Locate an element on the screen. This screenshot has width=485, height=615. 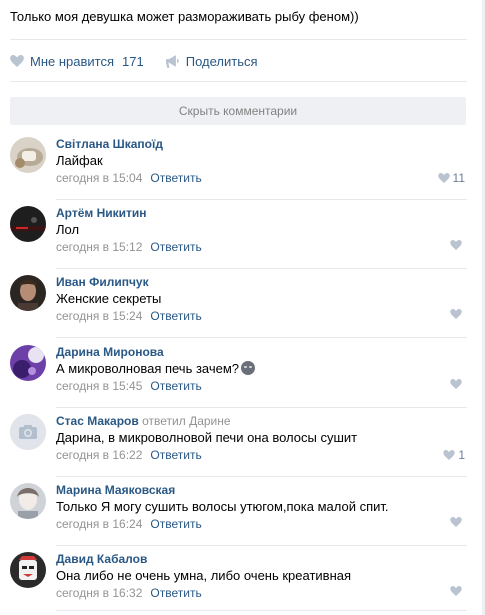
comment-time: сегодня в 16:32 is located at coordinates (99, 593).